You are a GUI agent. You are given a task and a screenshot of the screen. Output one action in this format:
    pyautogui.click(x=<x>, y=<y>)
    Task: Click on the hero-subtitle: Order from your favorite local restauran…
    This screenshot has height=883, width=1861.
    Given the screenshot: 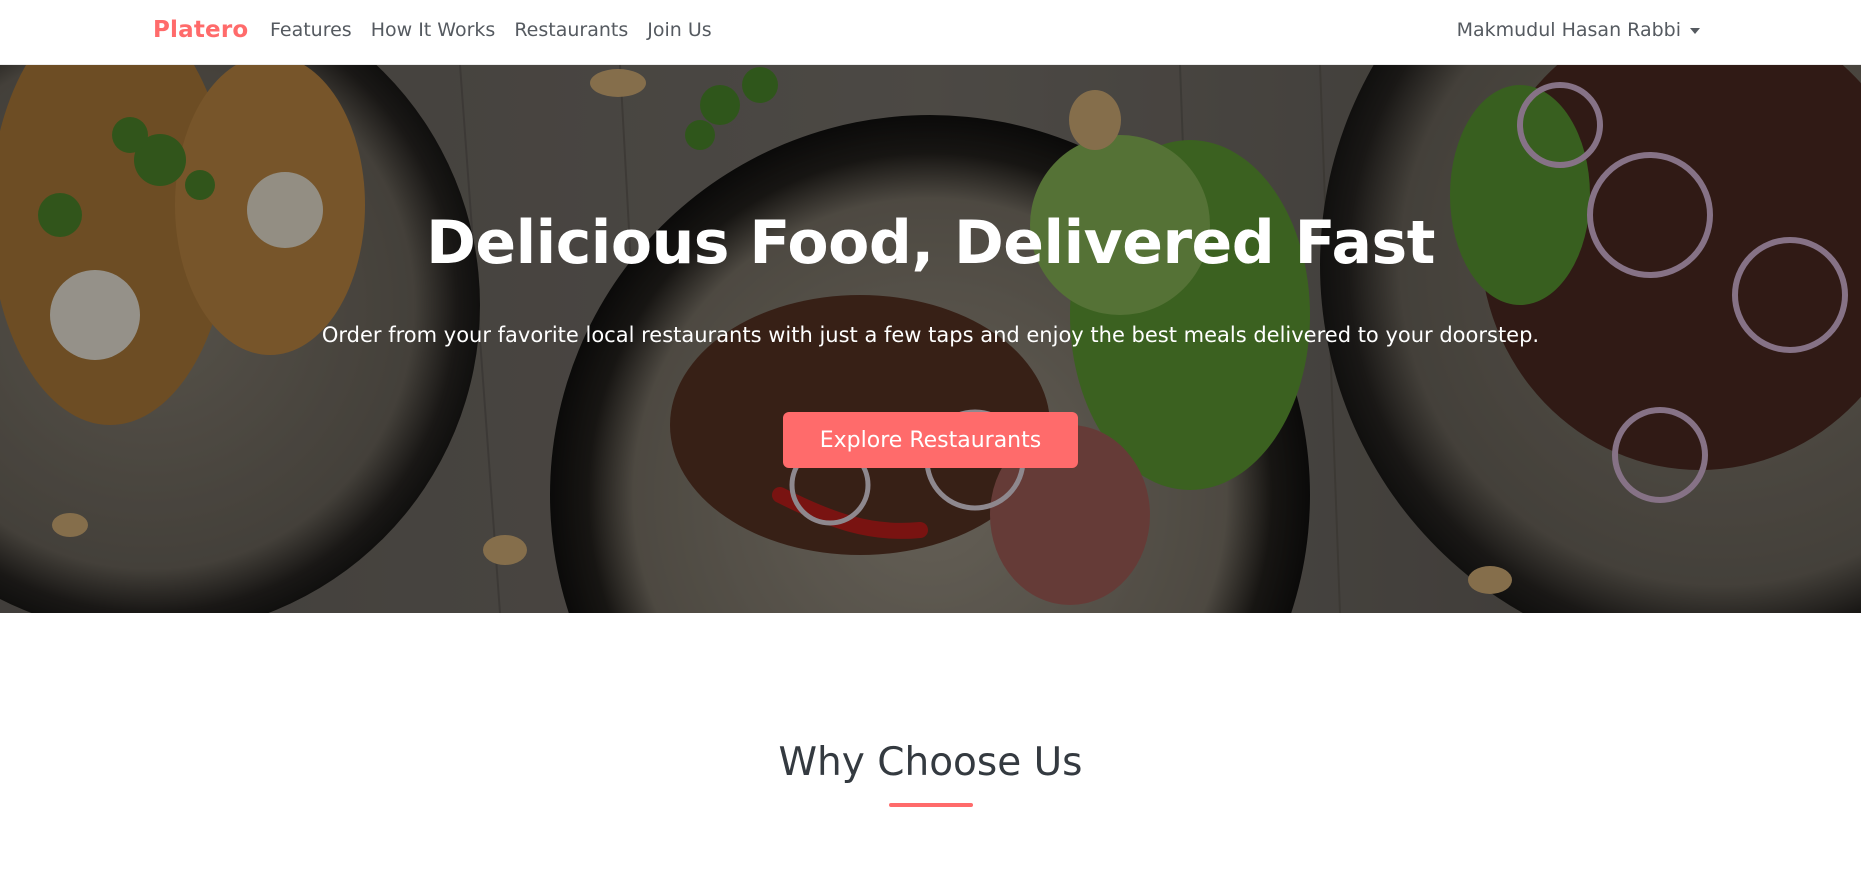 What is the action you would take?
    pyautogui.click(x=930, y=335)
    